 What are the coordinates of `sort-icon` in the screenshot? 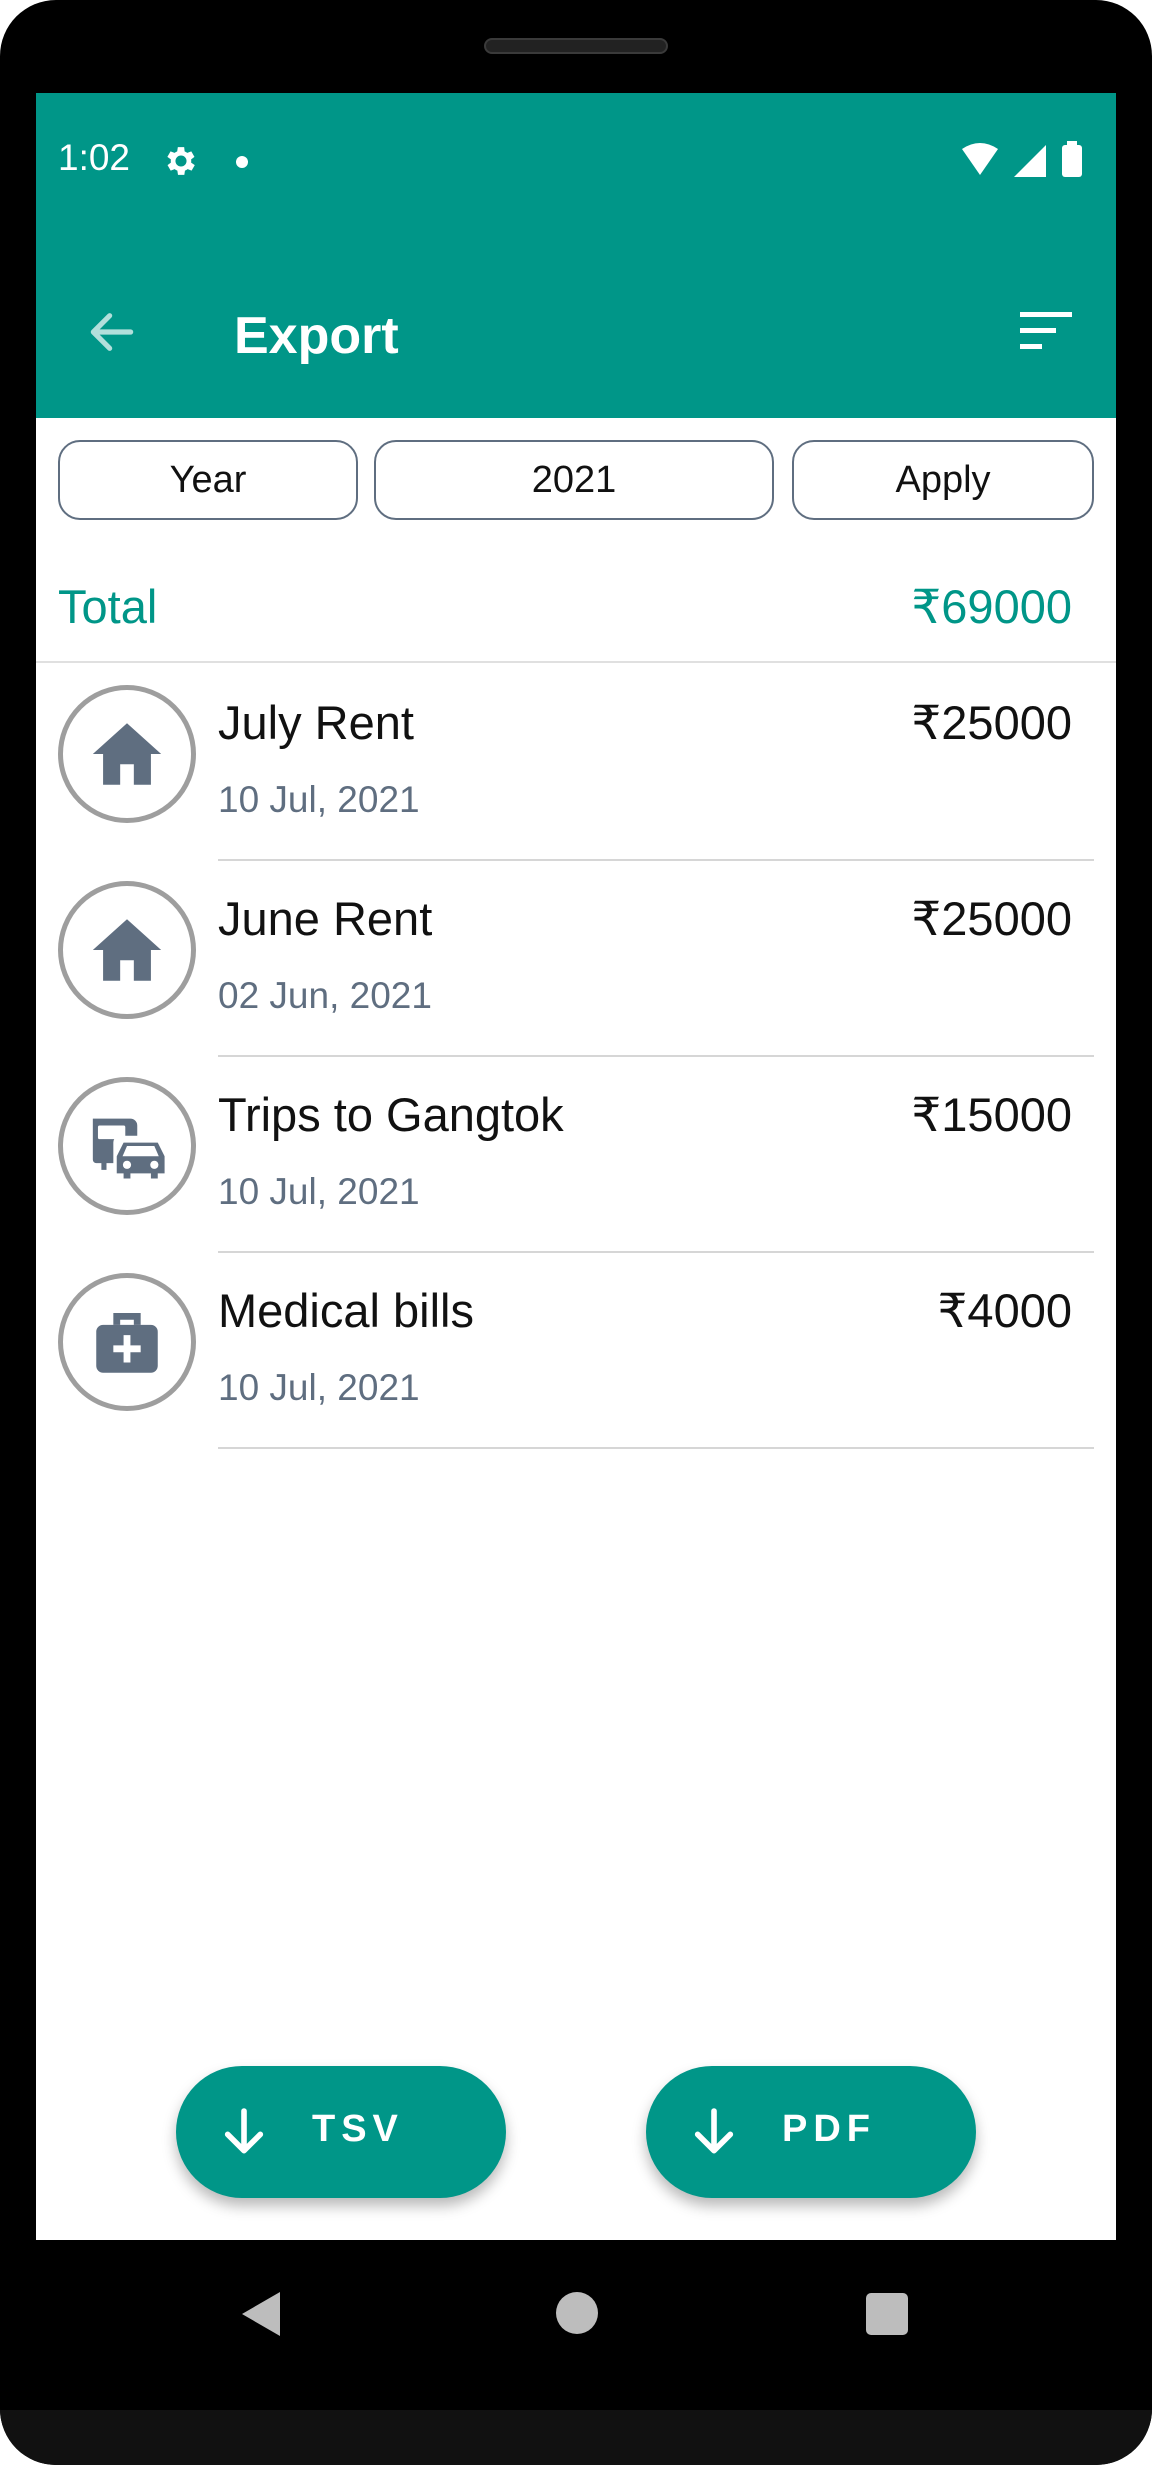 It's located at (1046, 331).